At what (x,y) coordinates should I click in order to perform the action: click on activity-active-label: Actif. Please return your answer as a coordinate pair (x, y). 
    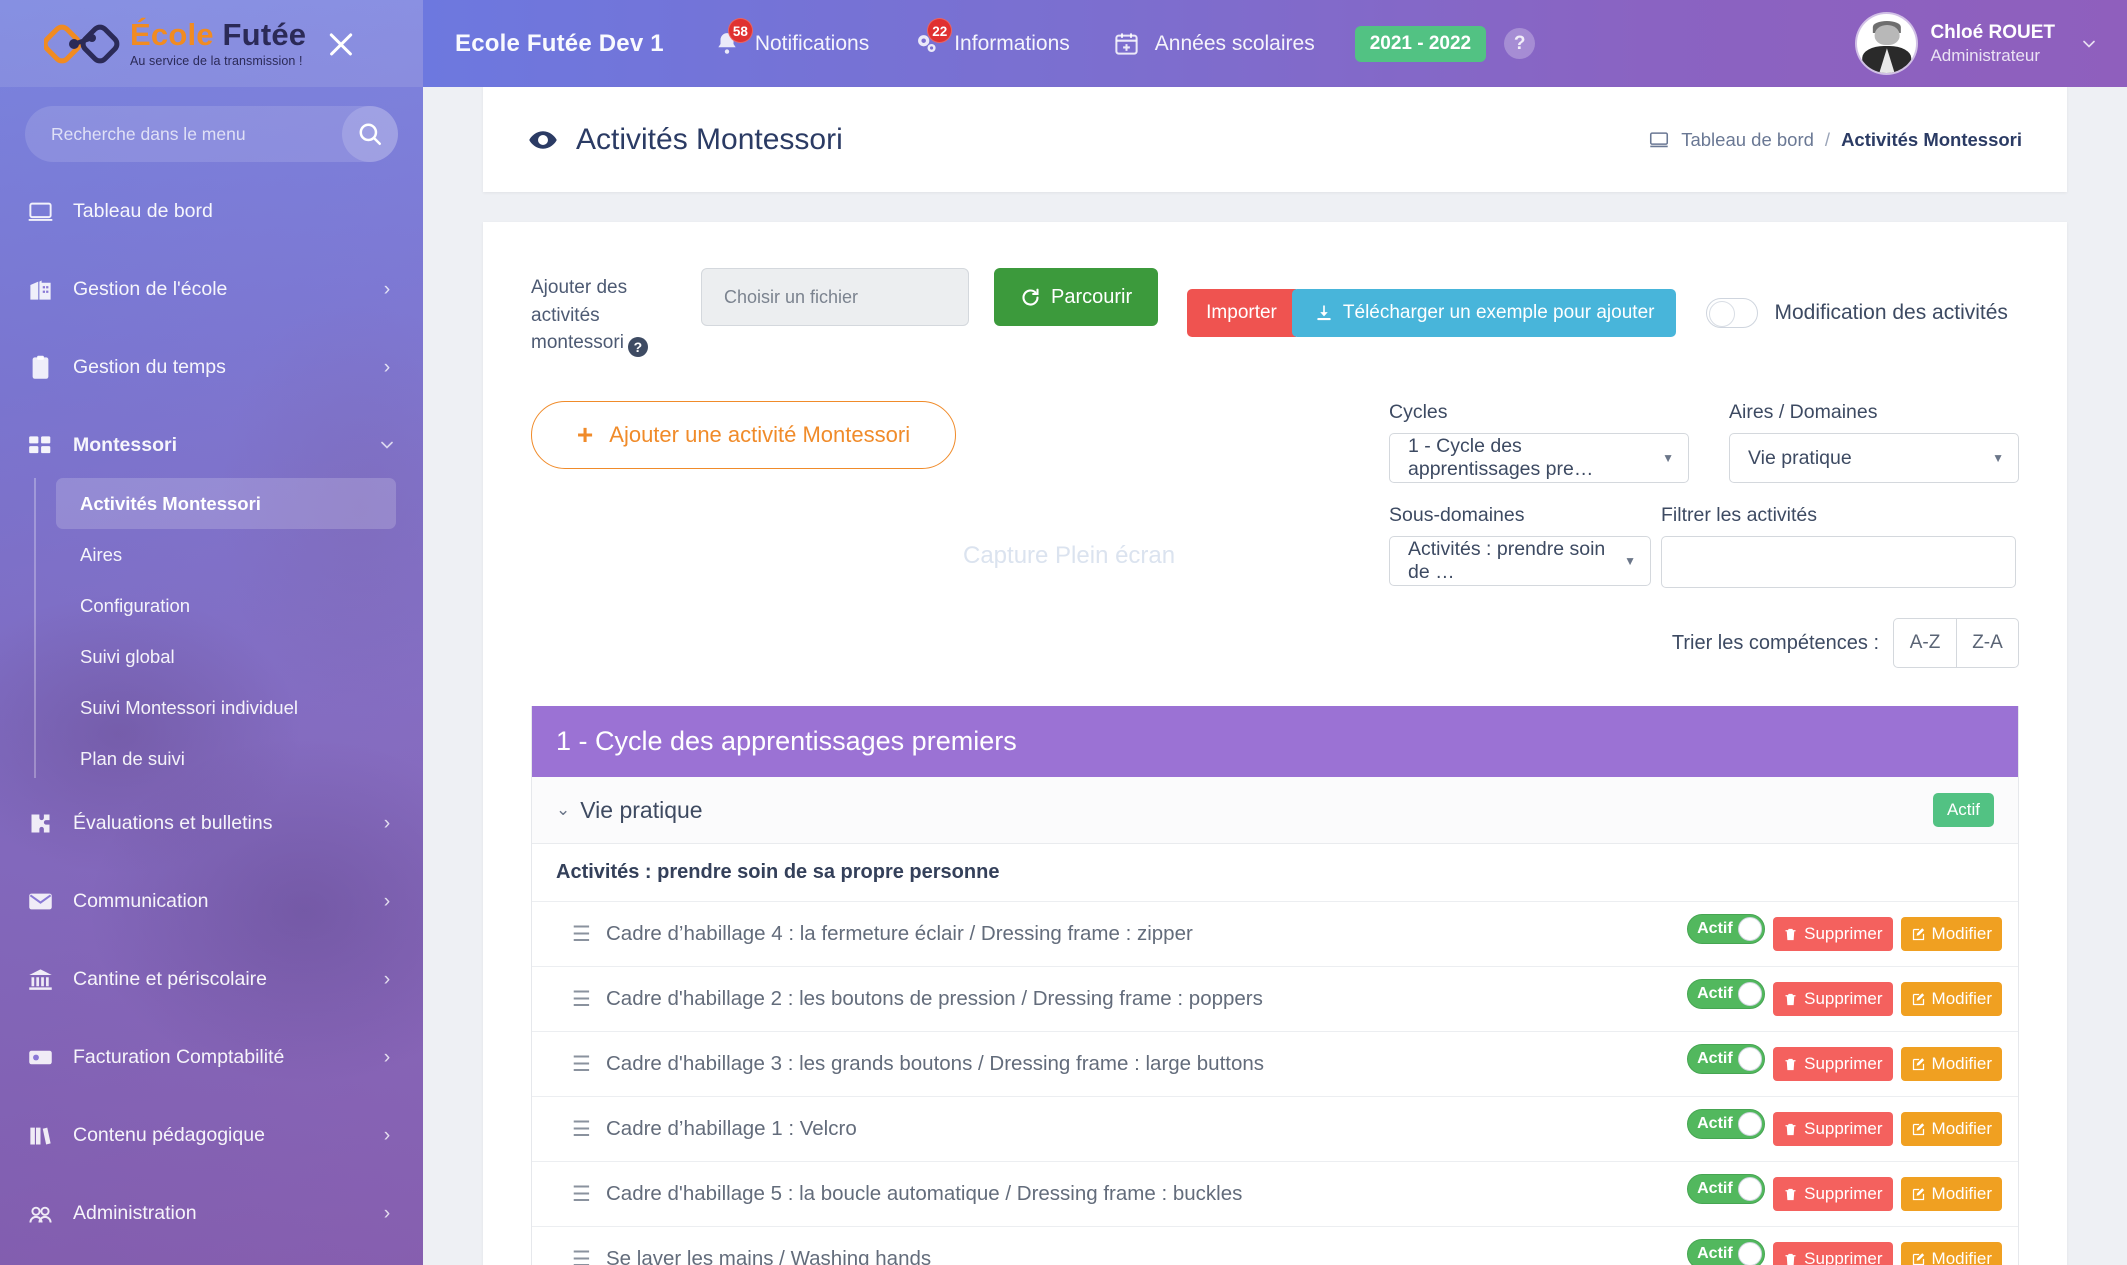
    Looking at the image, I should click on (1715, 1254).